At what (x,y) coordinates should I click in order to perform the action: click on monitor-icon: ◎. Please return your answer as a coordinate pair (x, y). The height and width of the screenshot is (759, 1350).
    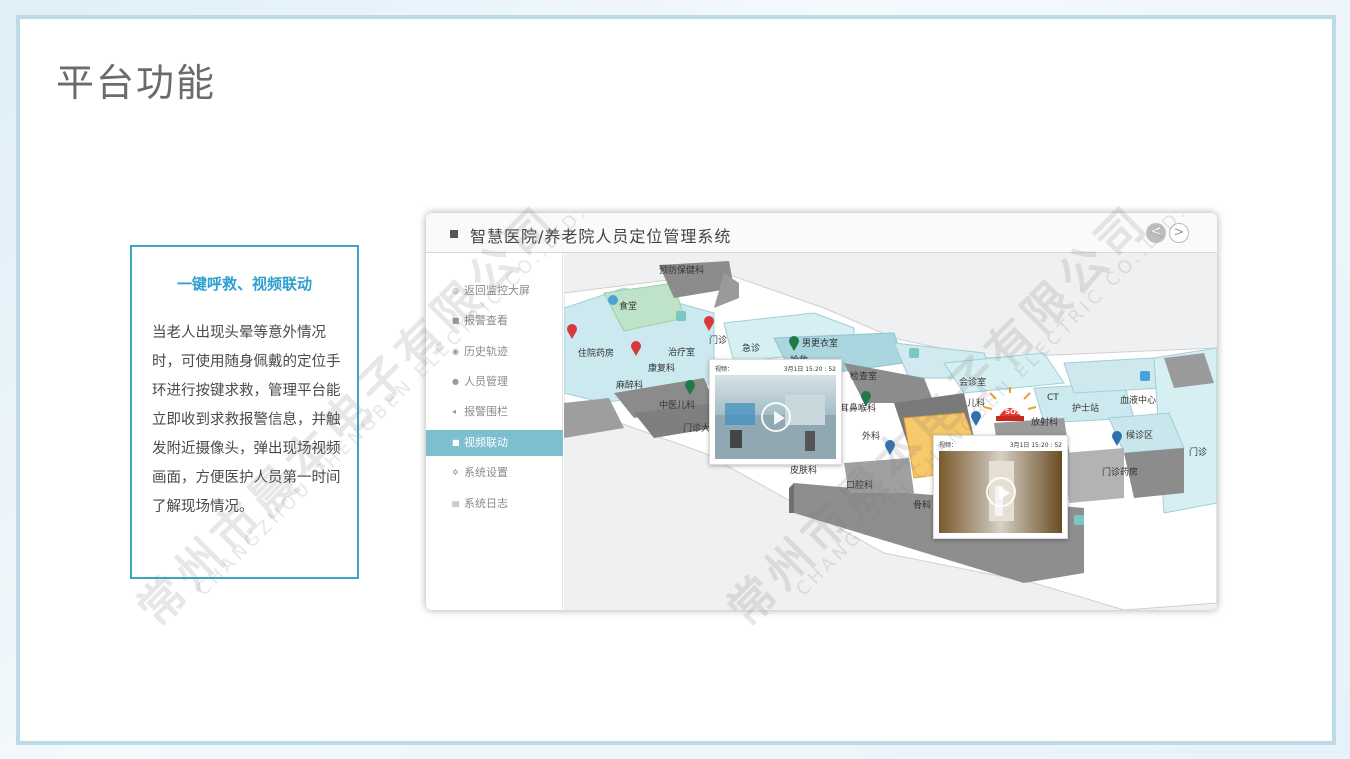
    Looking at the image, I should click on (455, 290).